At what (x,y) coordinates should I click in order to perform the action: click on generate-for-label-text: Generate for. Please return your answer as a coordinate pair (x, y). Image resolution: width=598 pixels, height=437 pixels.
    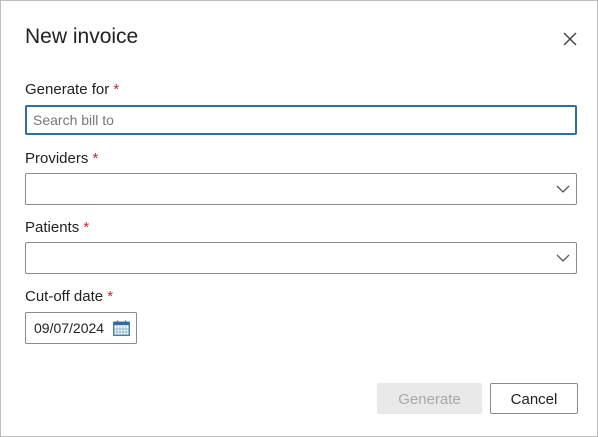
    Looking at the image, I should click on (67, 89).